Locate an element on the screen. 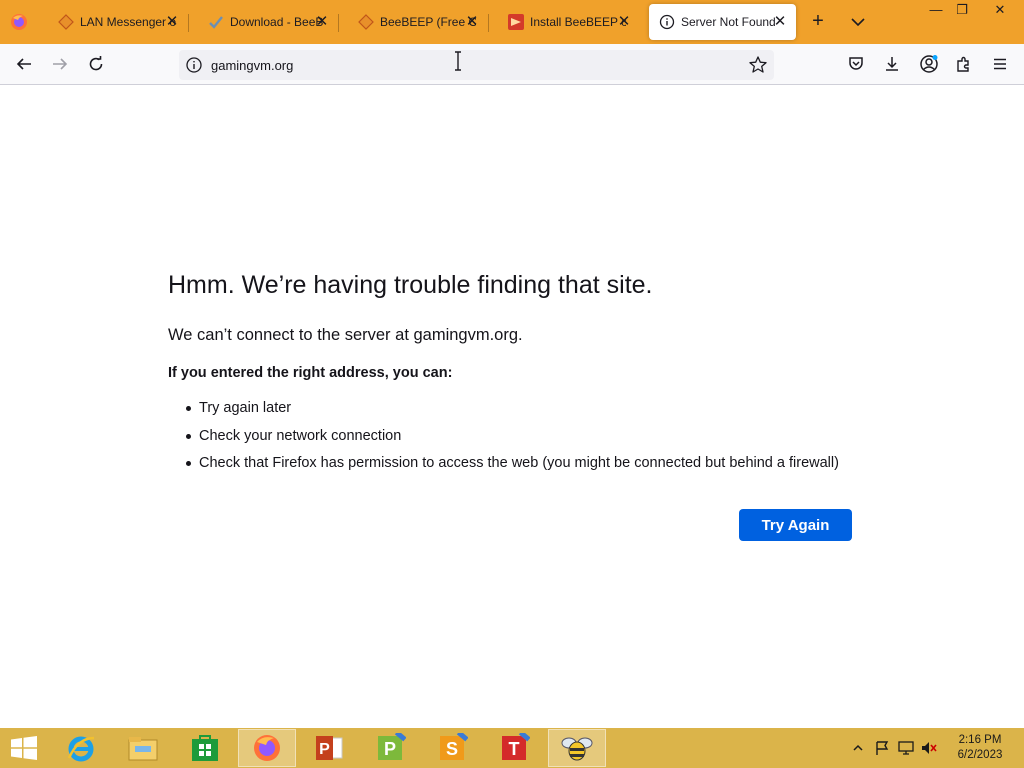 This screenshot has width=1024, height=768. firefox-logo is located at coordinates (267, 748).